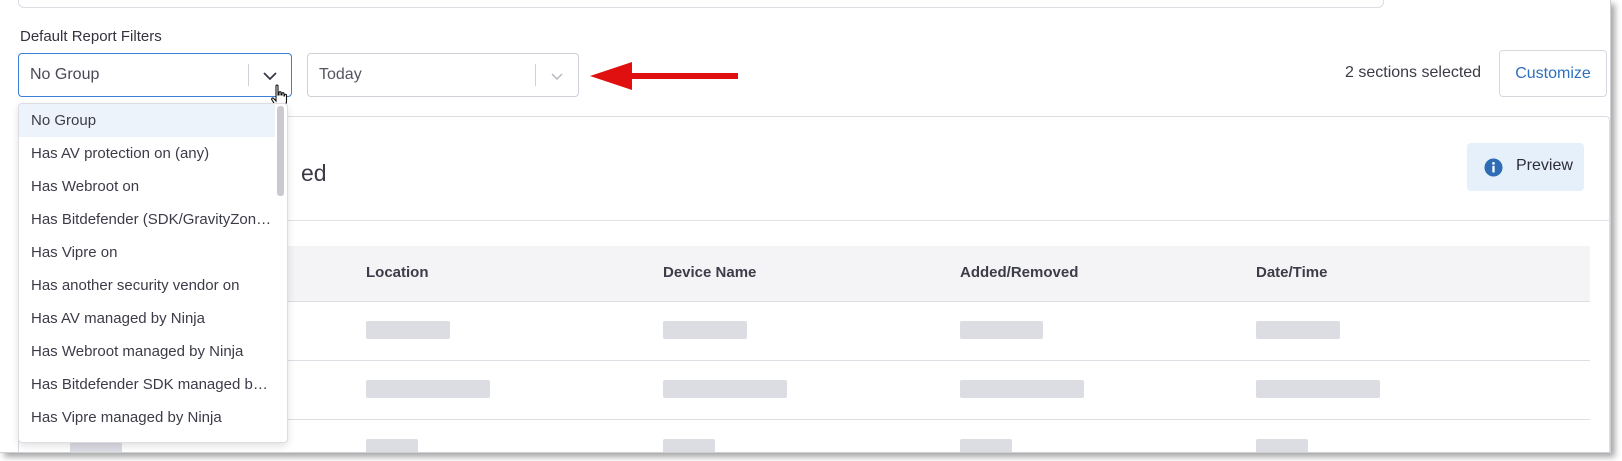  Describe the element at coordinates (1544, 165) in the screenshot. I see `preview-label: Preview` at that location.